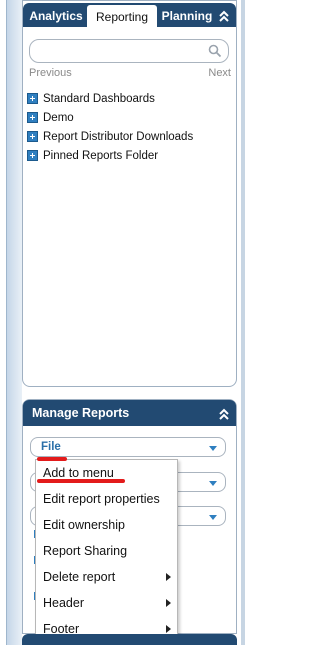  What do you see at coordinates (56, 16) in the screenshot?
I see `tab-analytics: Analytics` at bounding box center [56, 16].